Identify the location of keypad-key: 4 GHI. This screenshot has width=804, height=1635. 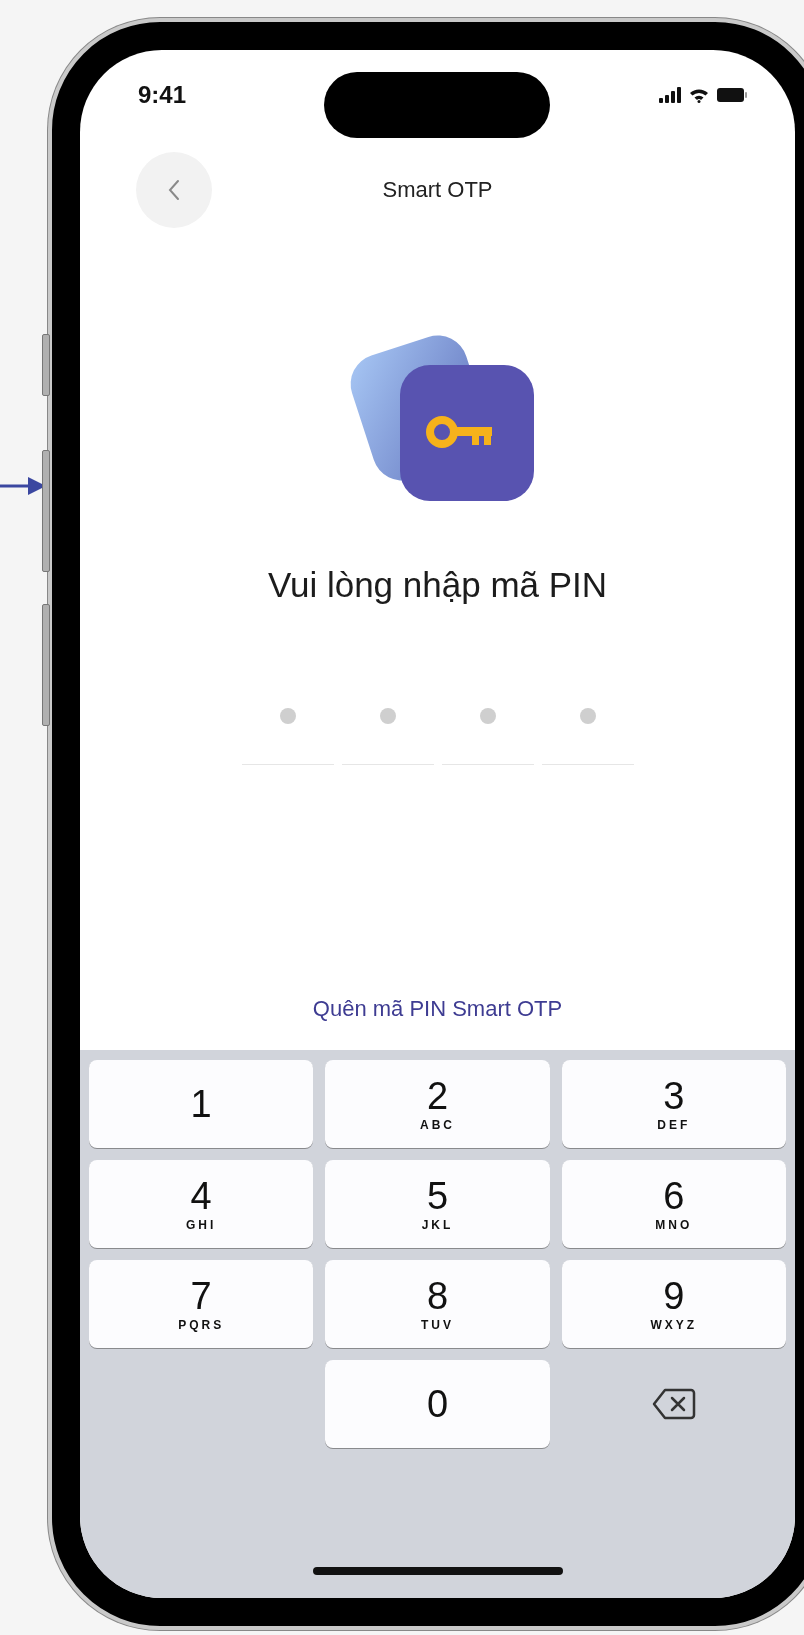
(201, 1204).